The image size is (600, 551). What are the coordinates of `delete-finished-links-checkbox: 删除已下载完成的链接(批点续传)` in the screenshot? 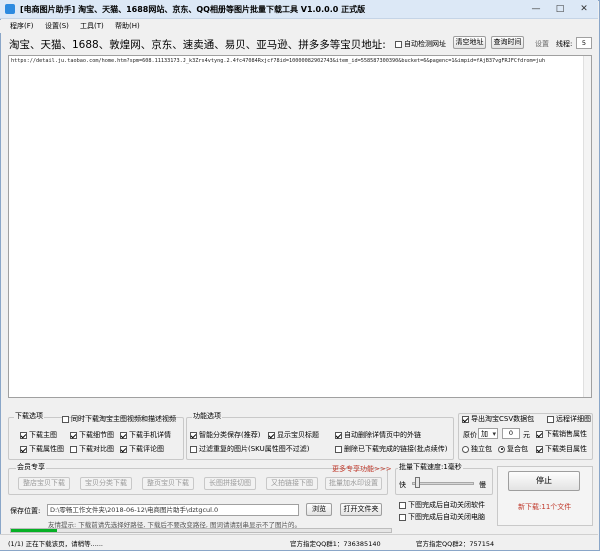 It's located at (391, 449).